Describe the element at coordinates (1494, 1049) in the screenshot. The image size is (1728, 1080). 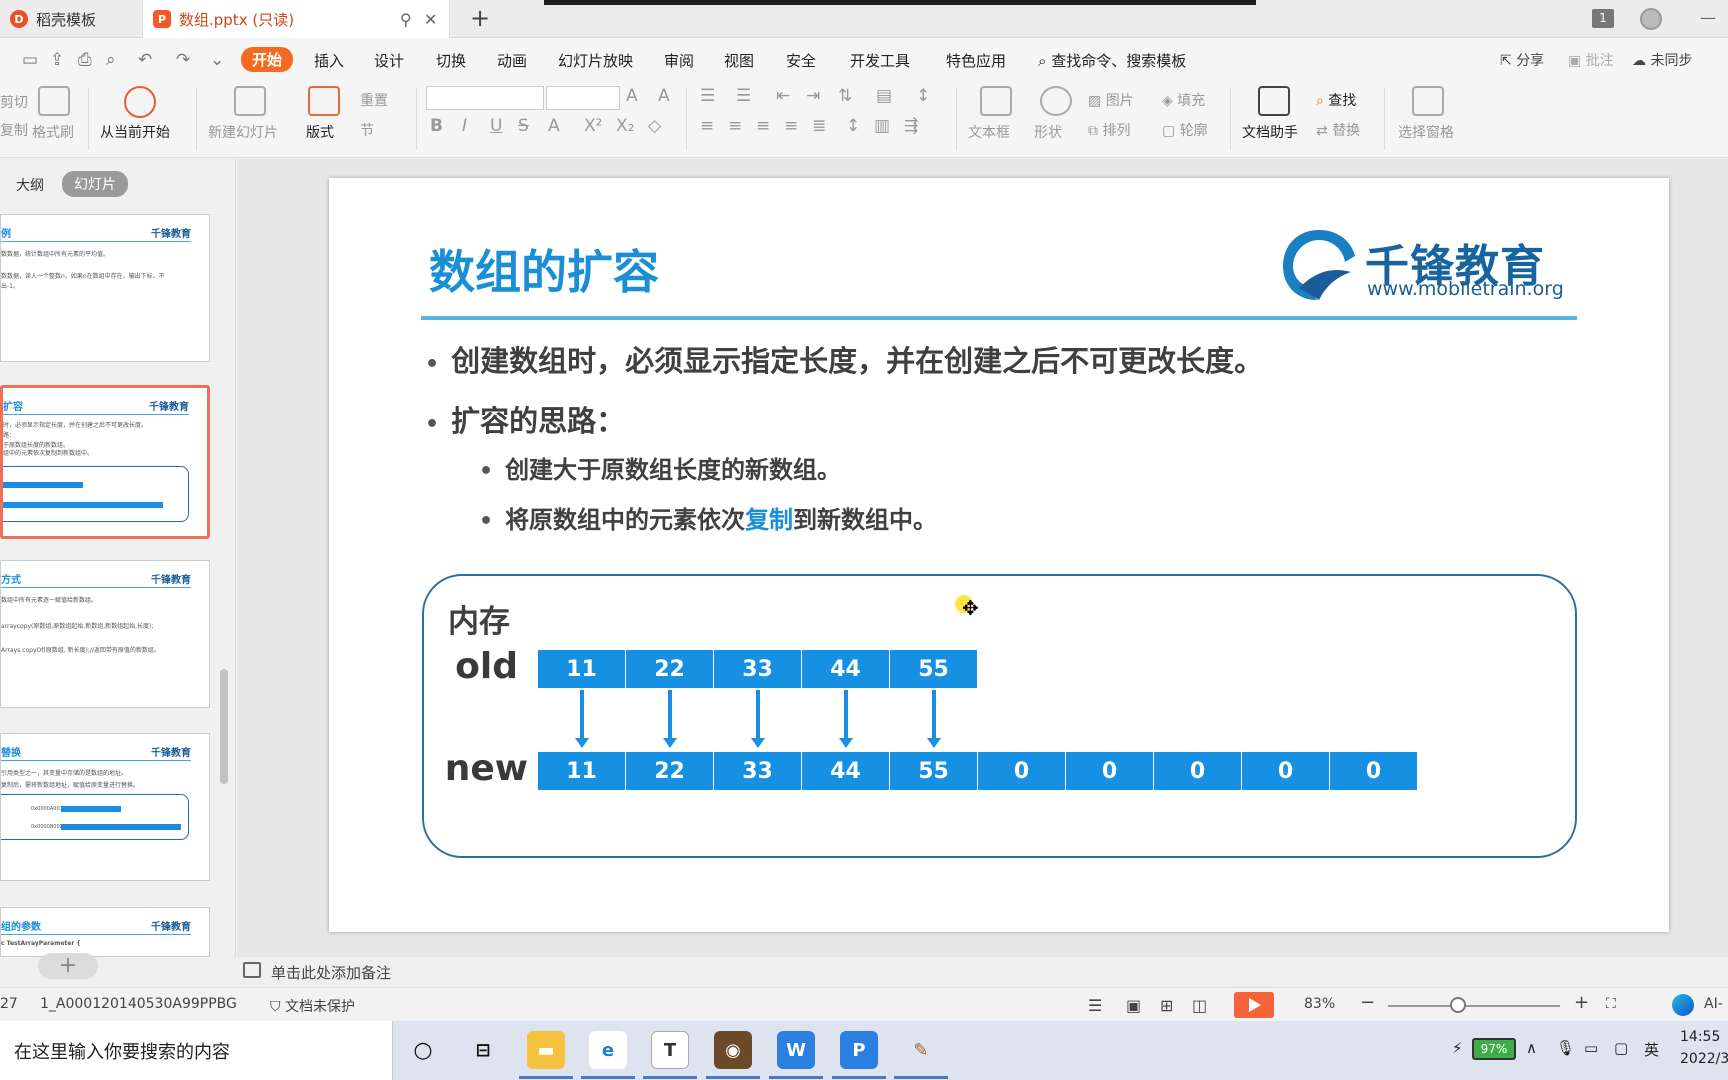
I see `battery-indicator: 97%` at that location.